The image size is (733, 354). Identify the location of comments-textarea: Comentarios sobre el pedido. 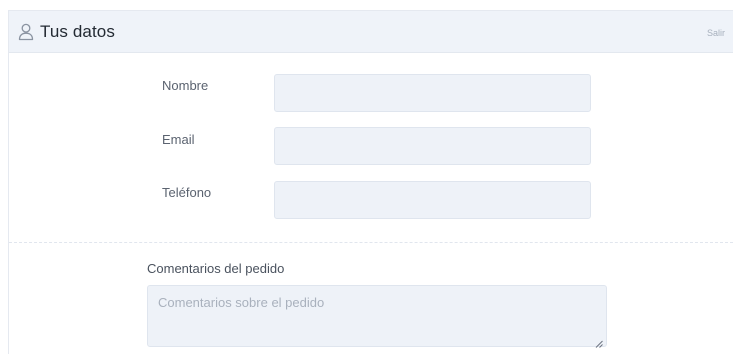
(377, 316).